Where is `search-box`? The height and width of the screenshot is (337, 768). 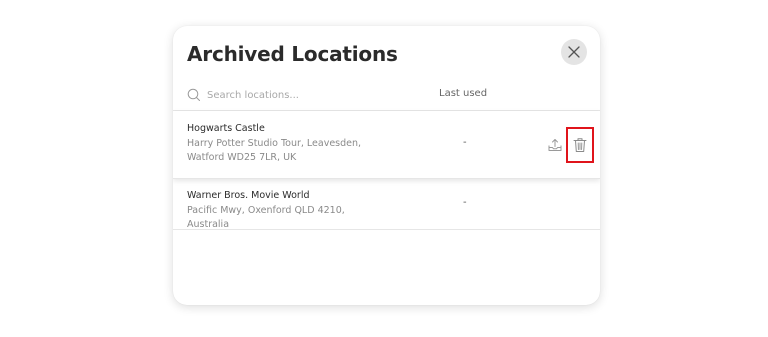
search-box is located at coordinates (302, 95).